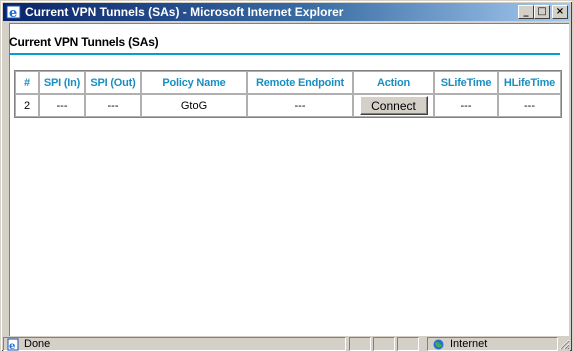 Image resolution: width=573 pixels, height=352 pixels. What do you see at coordinates (300, 82) in the screenshot?
I see `header-remote-endpoint: Remote Endpoint` at bounding box center [300, 82].